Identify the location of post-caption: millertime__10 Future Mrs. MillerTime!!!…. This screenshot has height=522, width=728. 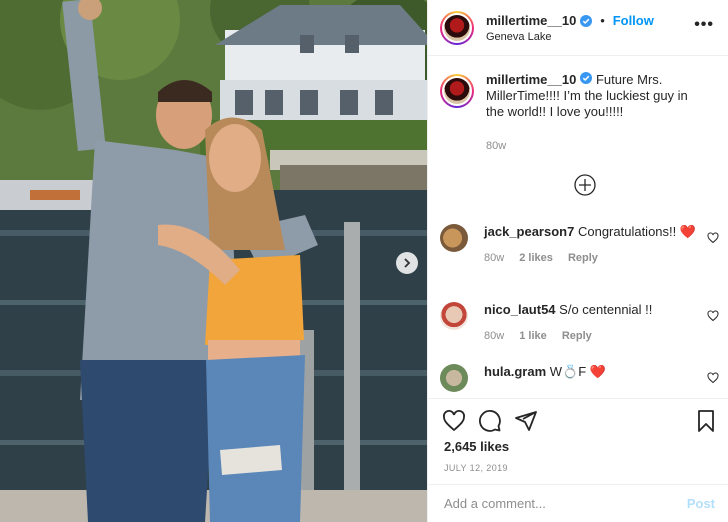
(578, 105).